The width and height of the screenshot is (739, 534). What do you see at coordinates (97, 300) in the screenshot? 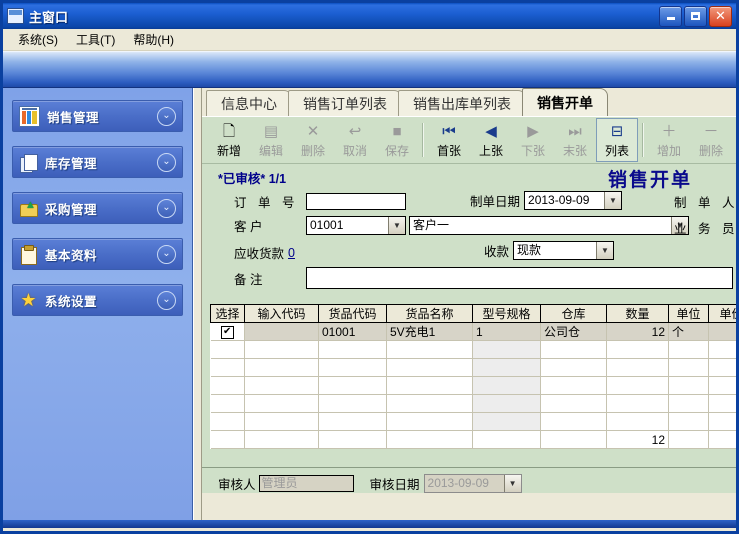
I see `sidebar-item-settings: ★ 系统设置 ⌄` at bounding box center [97, 300].